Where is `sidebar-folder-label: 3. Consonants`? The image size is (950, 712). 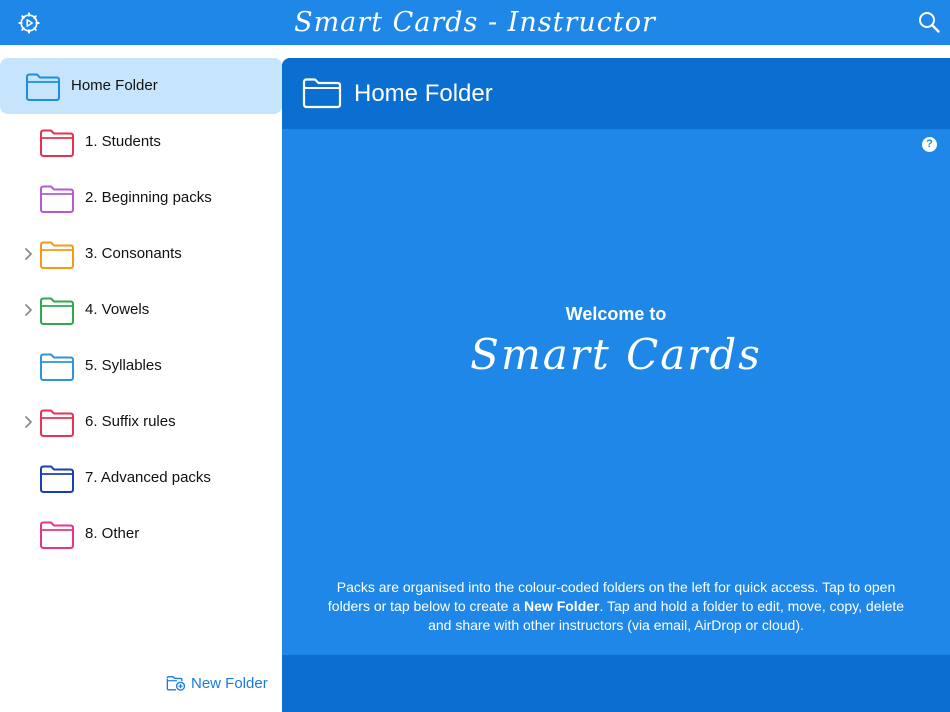 sidebar-folder-label: 3. Consonants is located at coordinates (133, 253).